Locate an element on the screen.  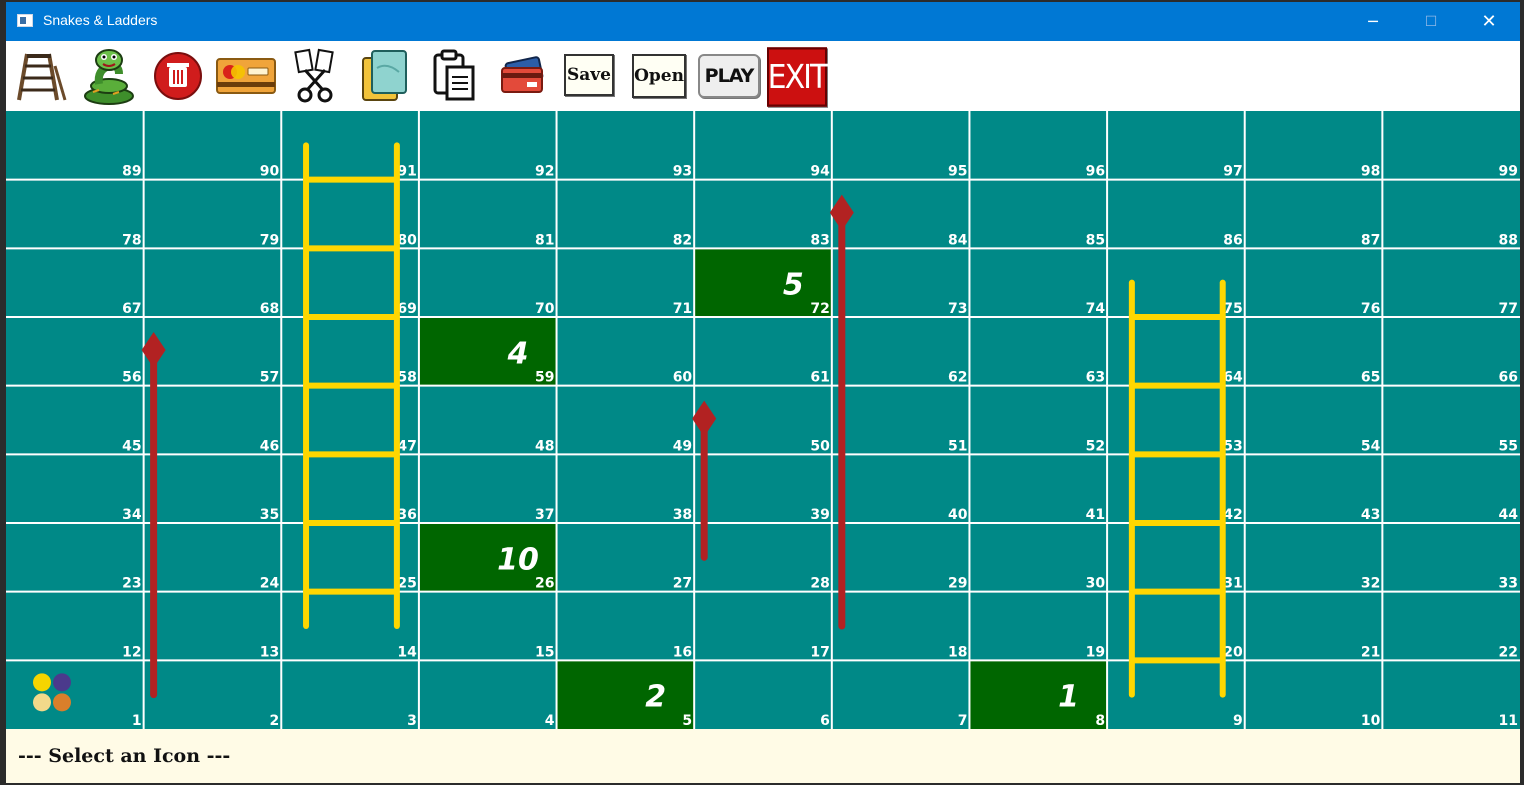
square-number: 24 is located at coordinates (270, 584).